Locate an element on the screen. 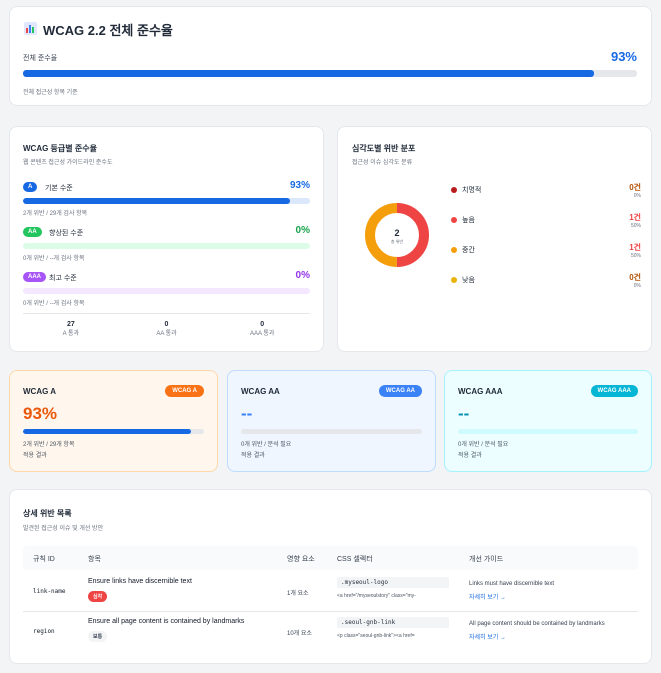 This screenshot has width=661, height=673. rule-id: link-name is located at coordinates (49, 591).